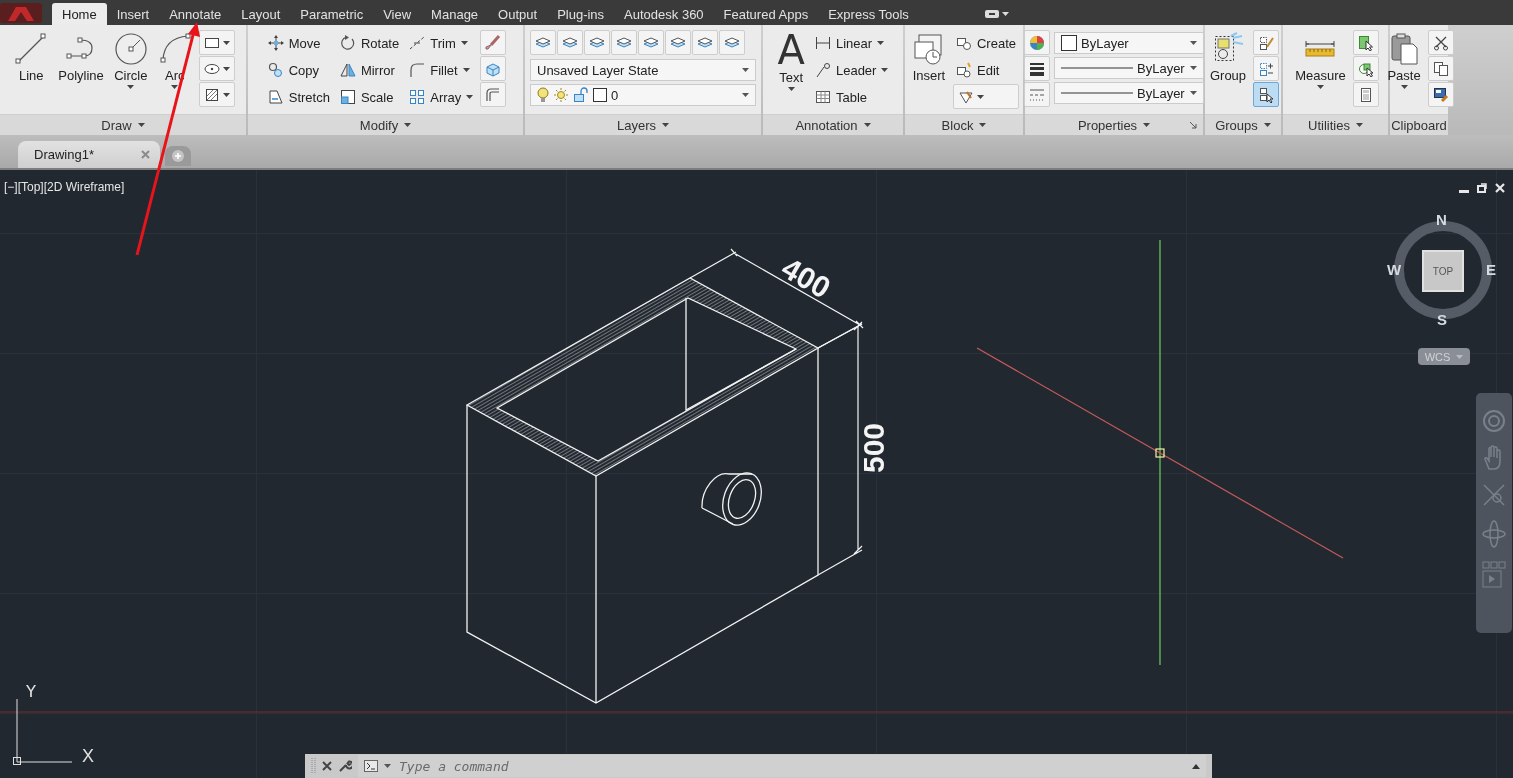 The width and height of the screenshot is (1513, 778). Describe the element at coordinates (868, 14) in the screenshot. I see `ribbon-tab: Express Tools` at that location.